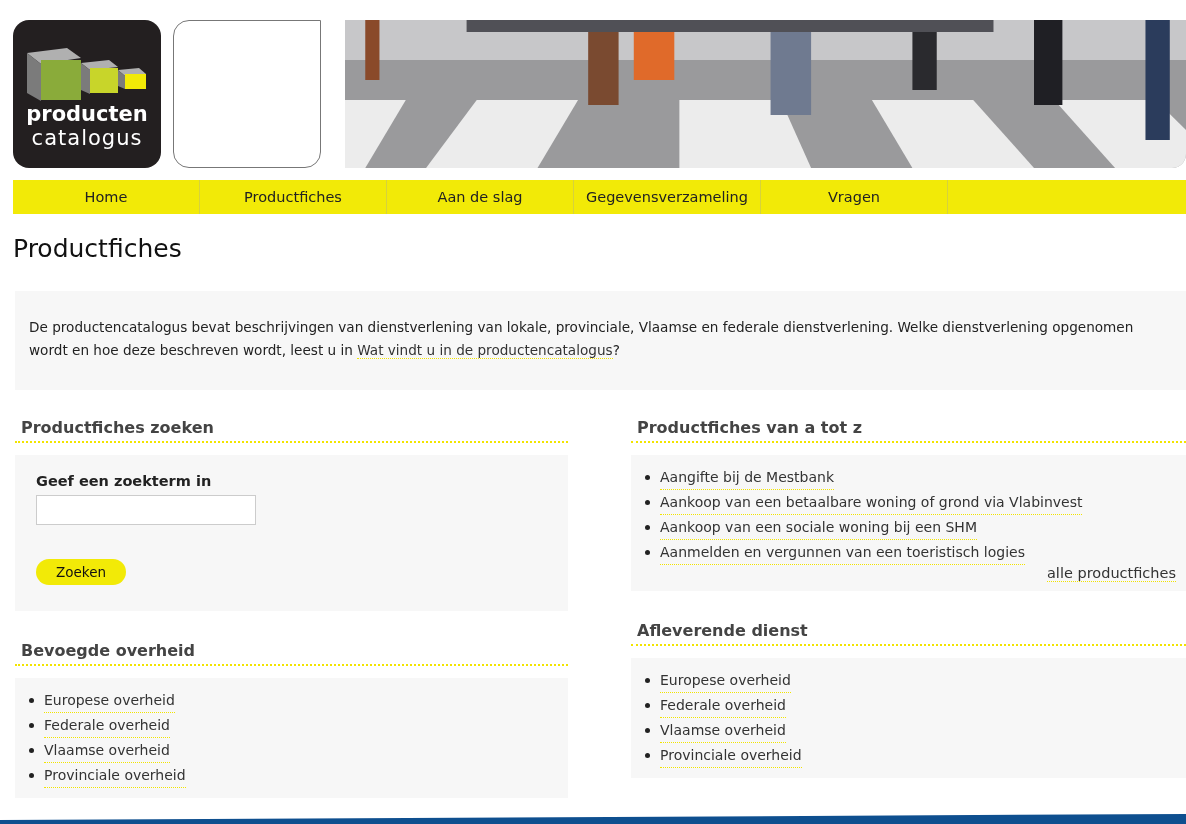  What do you see at coordinates (600, 340) in the screenshot?
I see `intro-text: De productencatalogus bevat beschrijvingen van dienstverlening van lokale, provinciale, Vlaamse en federale dienstverlening. Welke dienstverlening opgenomen wordt en hoe deze beschreven wordt, leest u in Wat vindt u in de productencatalogus?` at bounding box center [600, 340].